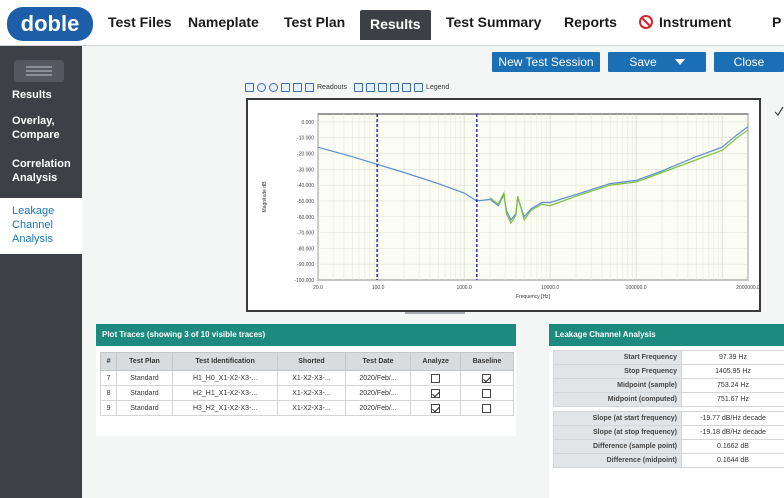 The height and width of the screenshot is (498, 784). I want to click on chevron-down-icon, so click(679, 62).